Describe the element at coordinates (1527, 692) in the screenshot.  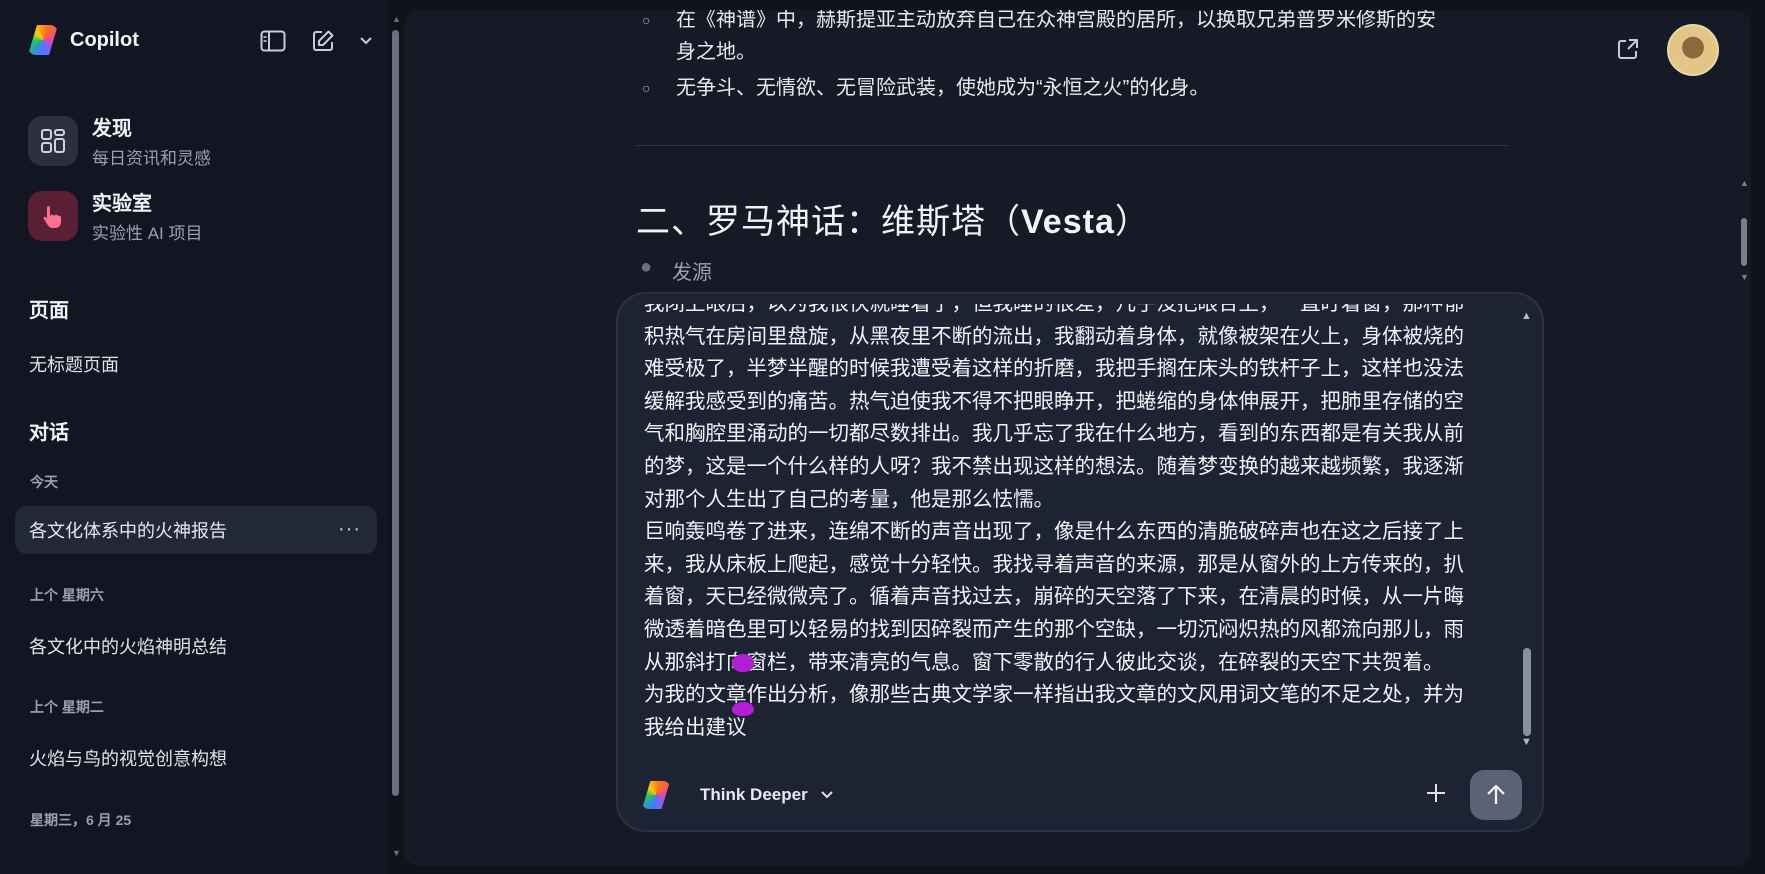
I see `composer-scroll-thumb` at that location.